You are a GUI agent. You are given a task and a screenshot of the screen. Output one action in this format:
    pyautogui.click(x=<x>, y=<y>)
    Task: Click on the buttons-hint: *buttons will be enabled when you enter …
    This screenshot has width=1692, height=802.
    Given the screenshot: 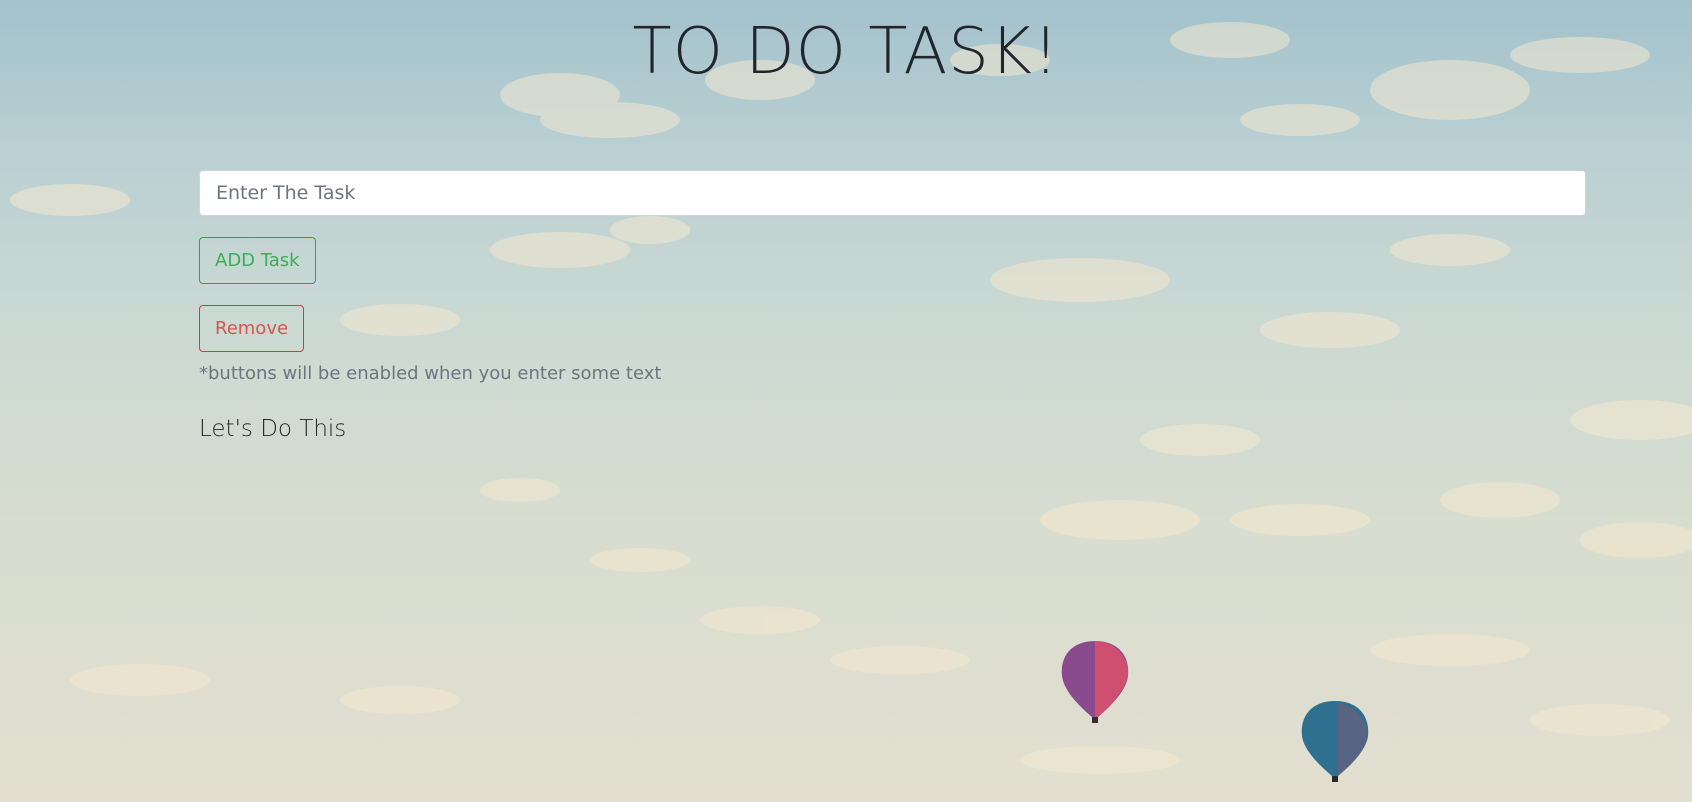 What is the action you would take?
    pyautogui.click(x=430, y=373)
    